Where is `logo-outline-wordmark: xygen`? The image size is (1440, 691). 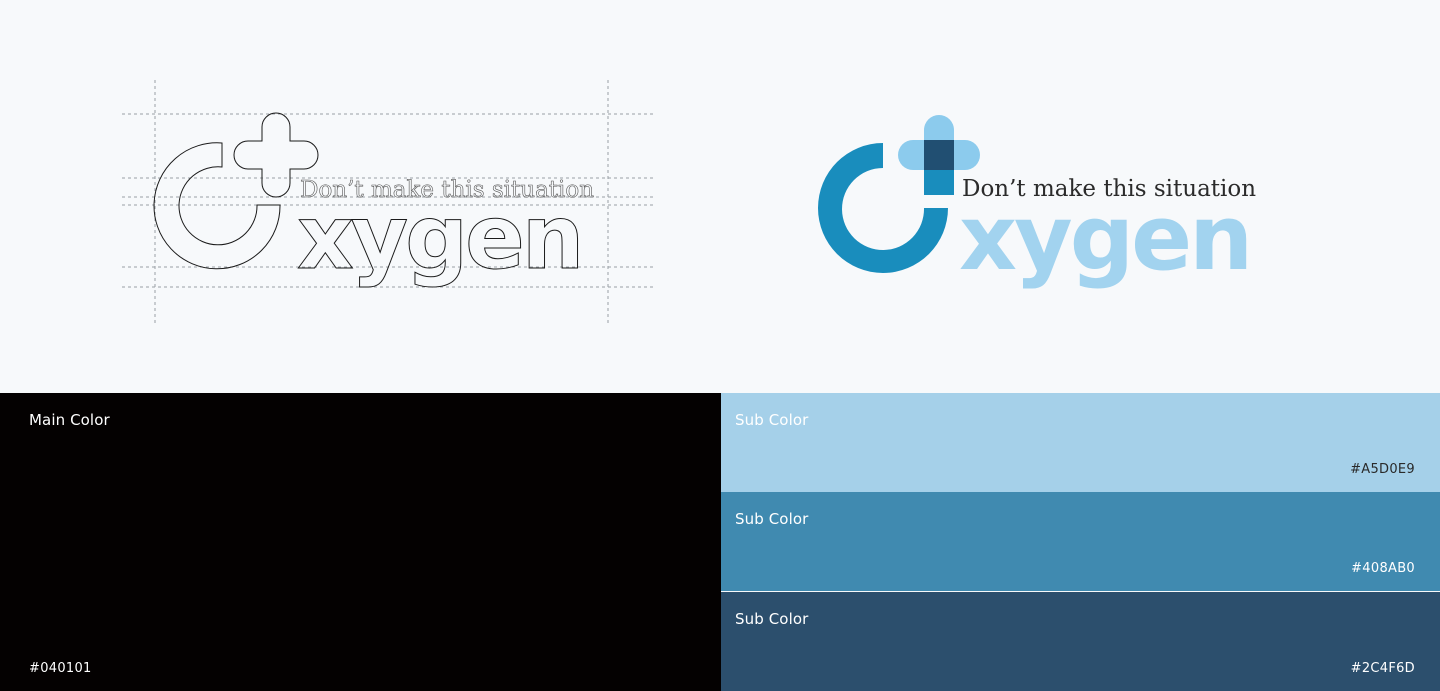
logo-outline-wordmark: xygen is located at coordinates (439, 237).